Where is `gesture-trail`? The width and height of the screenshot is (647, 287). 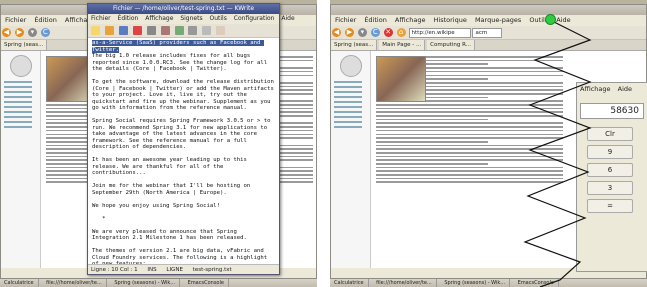
gesture-trail is located at coordinates (557, 153).